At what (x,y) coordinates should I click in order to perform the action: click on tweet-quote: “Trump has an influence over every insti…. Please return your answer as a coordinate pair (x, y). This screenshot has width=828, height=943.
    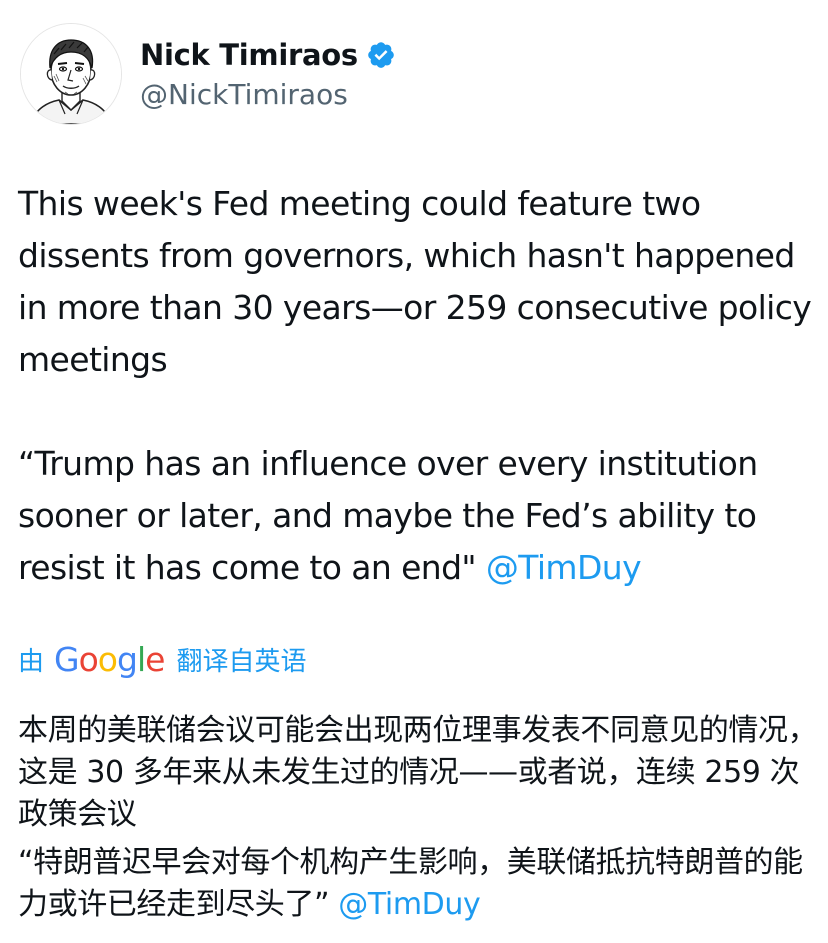
    Looking at the image, I should click on (388, 515).